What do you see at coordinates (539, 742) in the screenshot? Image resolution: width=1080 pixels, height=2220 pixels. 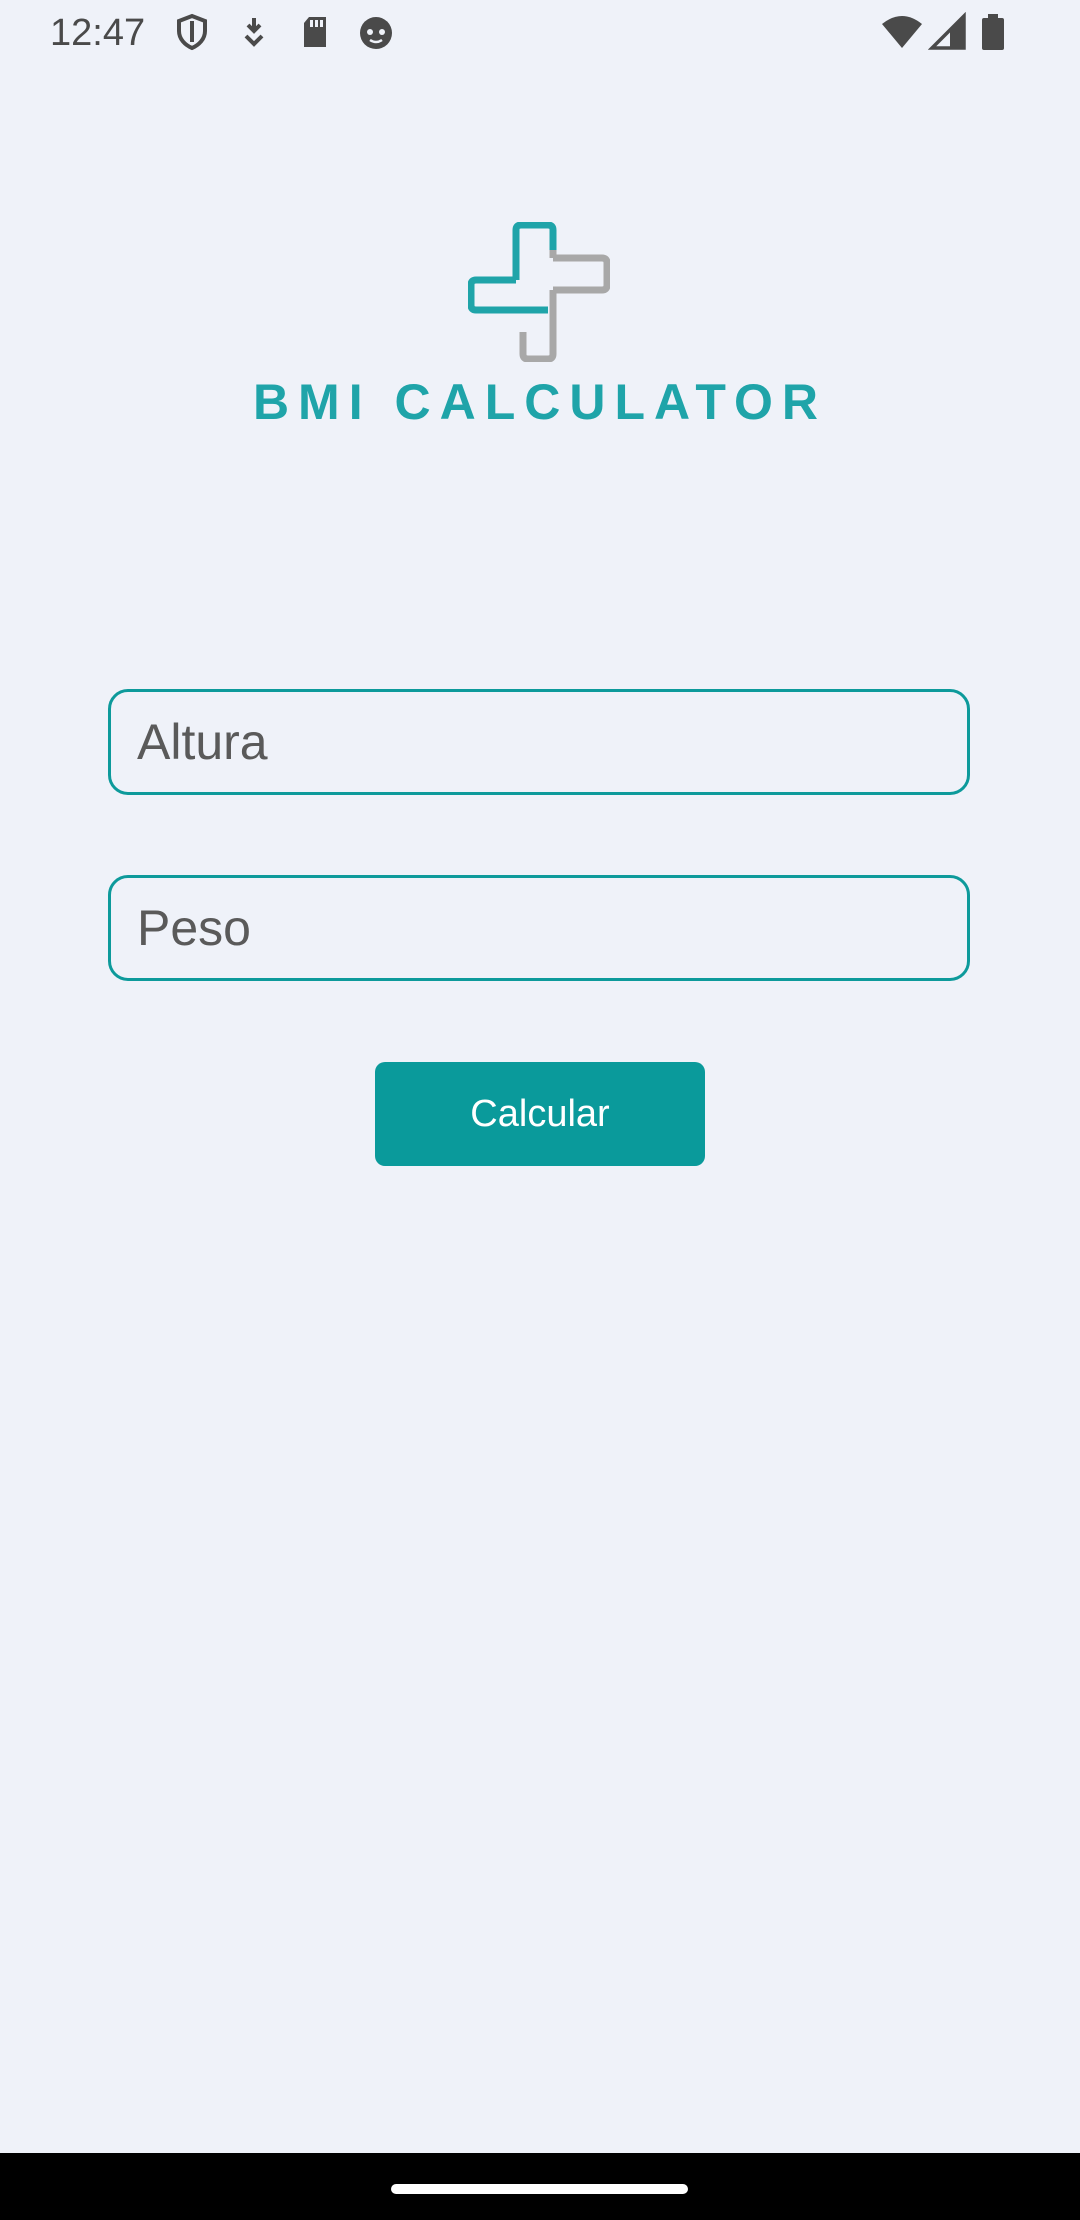 I see `height-input` at bounding box center [539, 742].